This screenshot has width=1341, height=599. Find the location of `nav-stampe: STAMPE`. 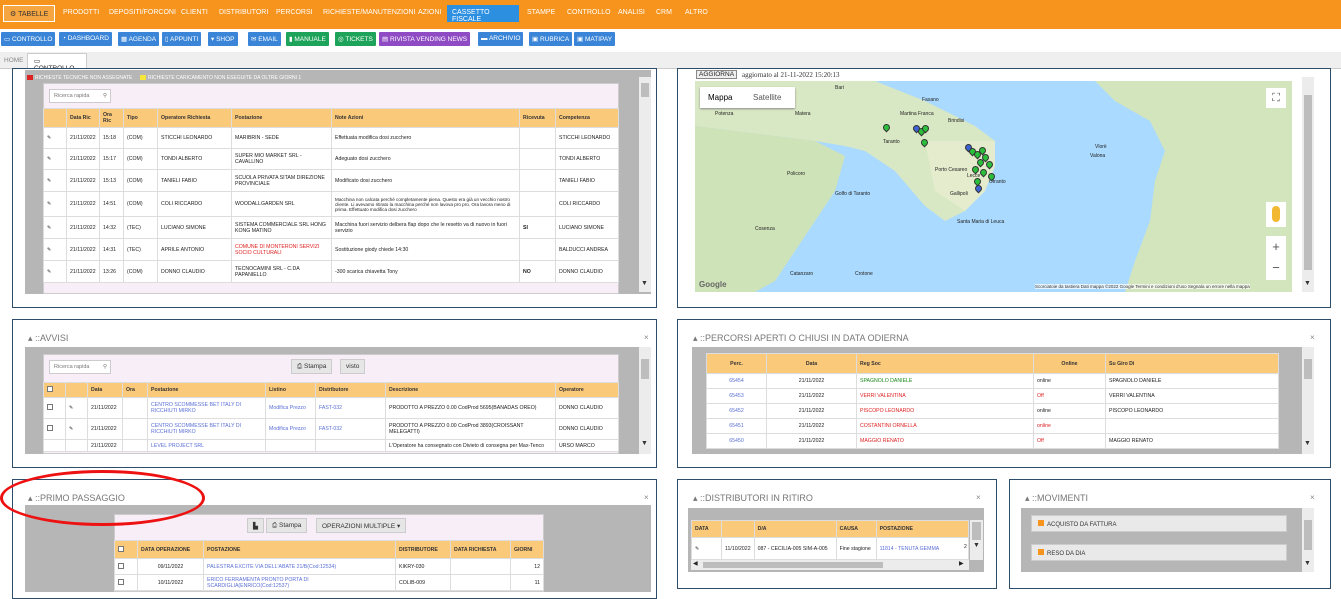

nav-stampe: STAMPE is located at coordinates (541, 12).